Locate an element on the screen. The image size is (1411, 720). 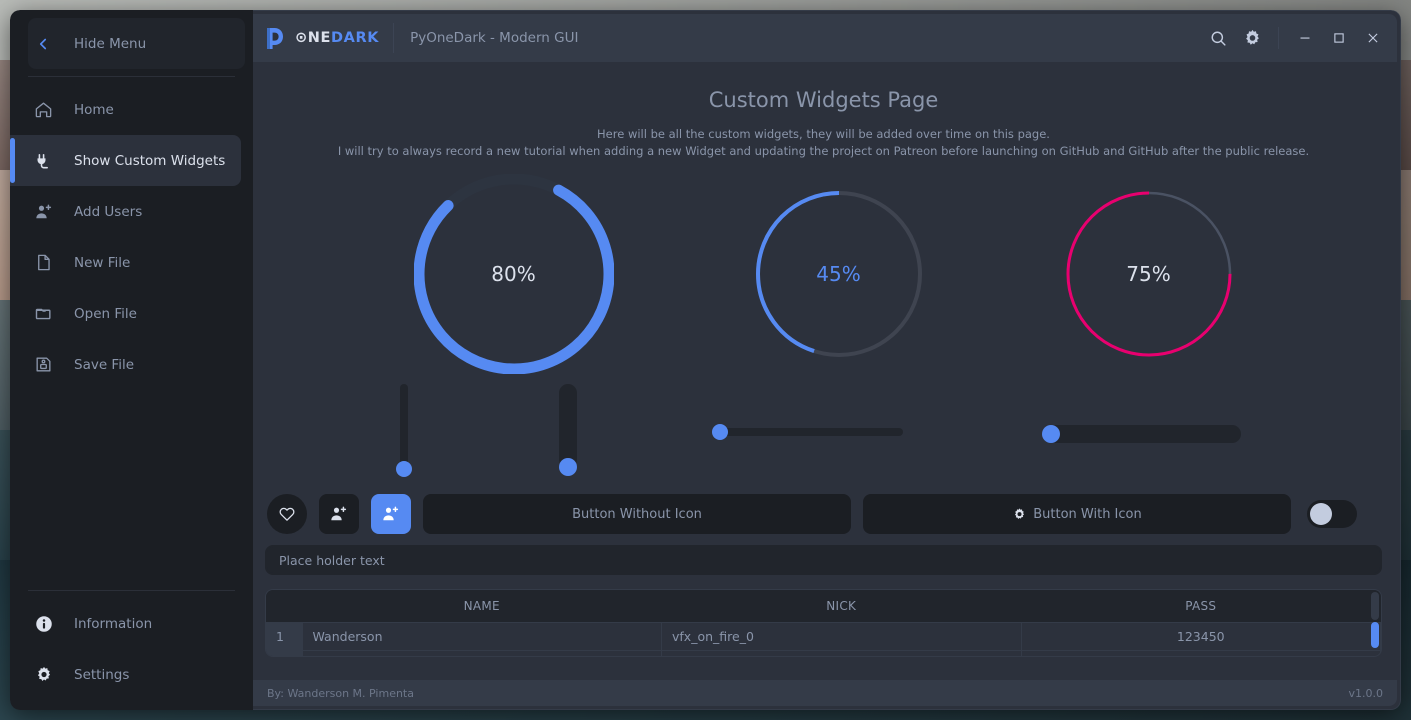
file-icon is located at coordinates (47, 262).